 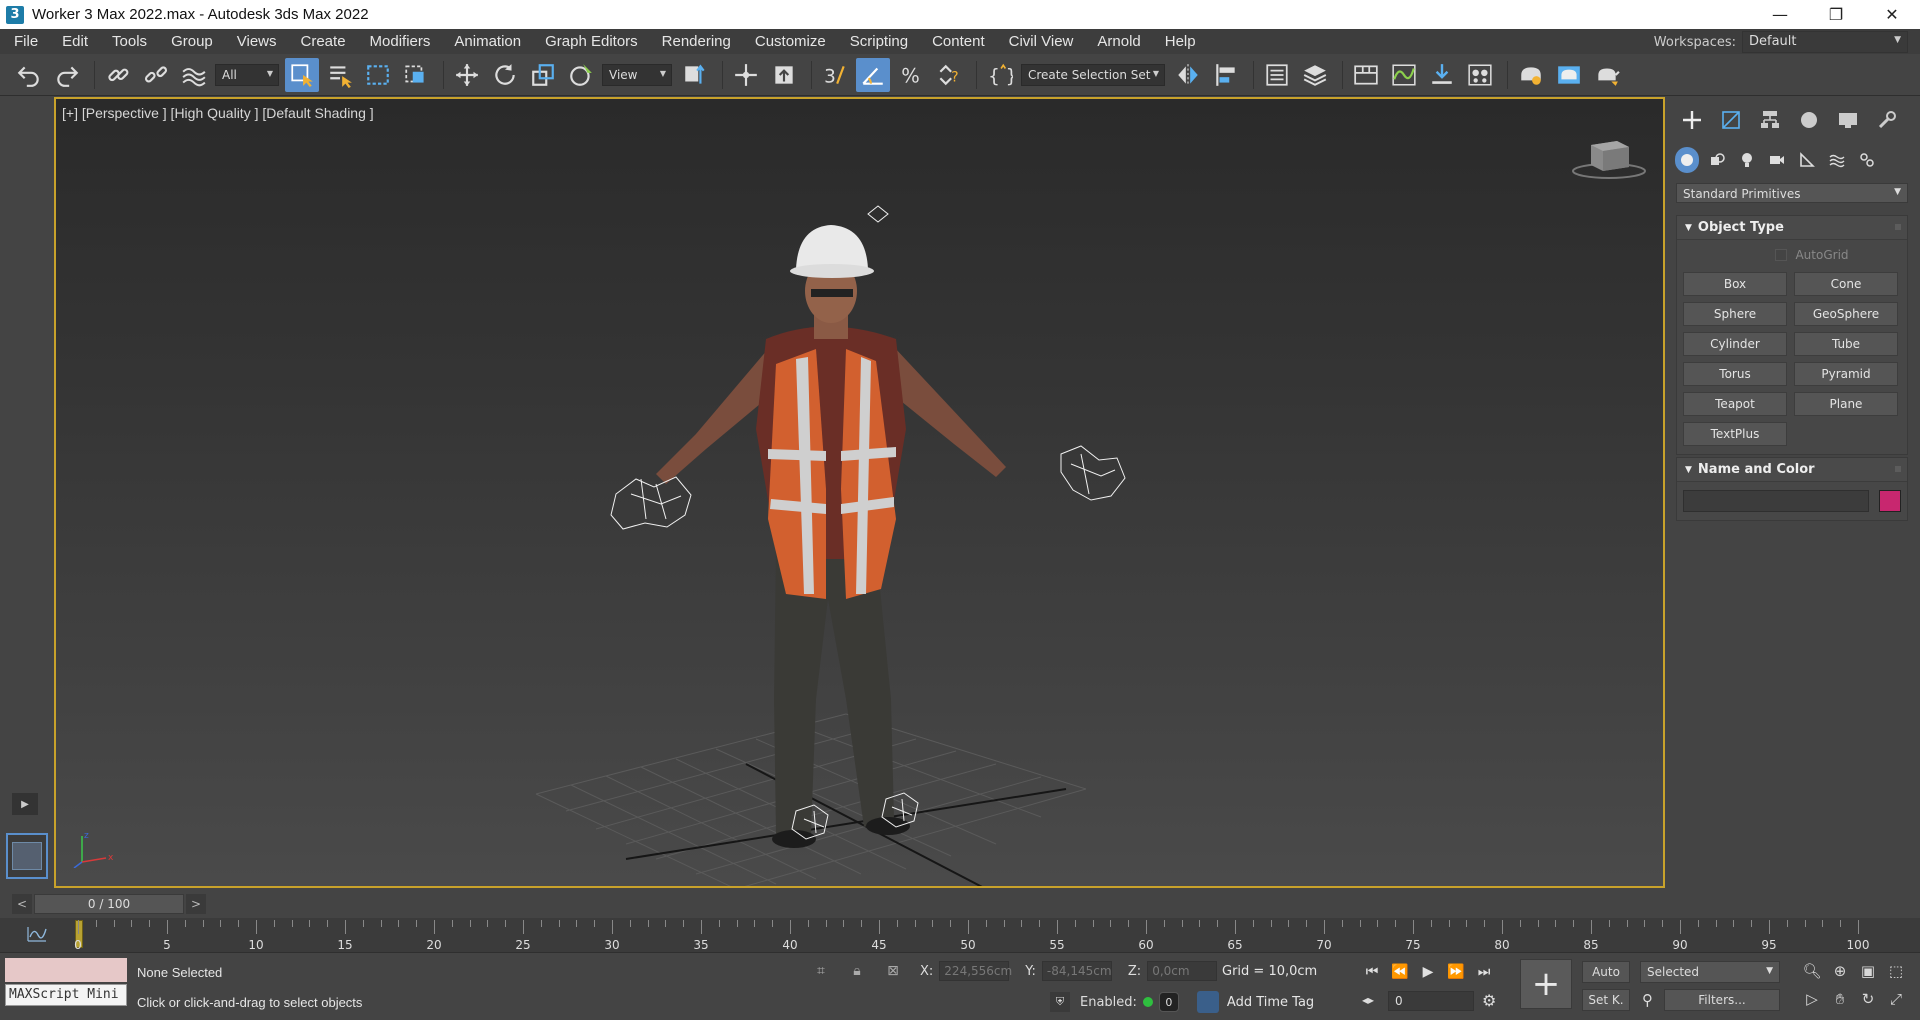 What do you see at coordinates (1484, 972) in the screenshot?
I see `go-to-end-button: ⏭` at bounding box center [1484, 972].